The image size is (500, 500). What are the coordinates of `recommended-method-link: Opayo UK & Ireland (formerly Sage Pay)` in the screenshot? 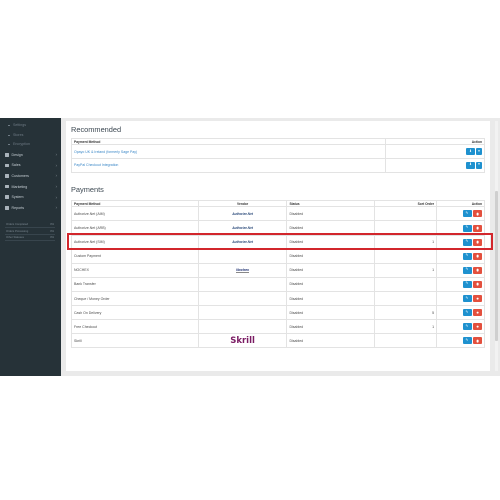 It's located at (228, 151).